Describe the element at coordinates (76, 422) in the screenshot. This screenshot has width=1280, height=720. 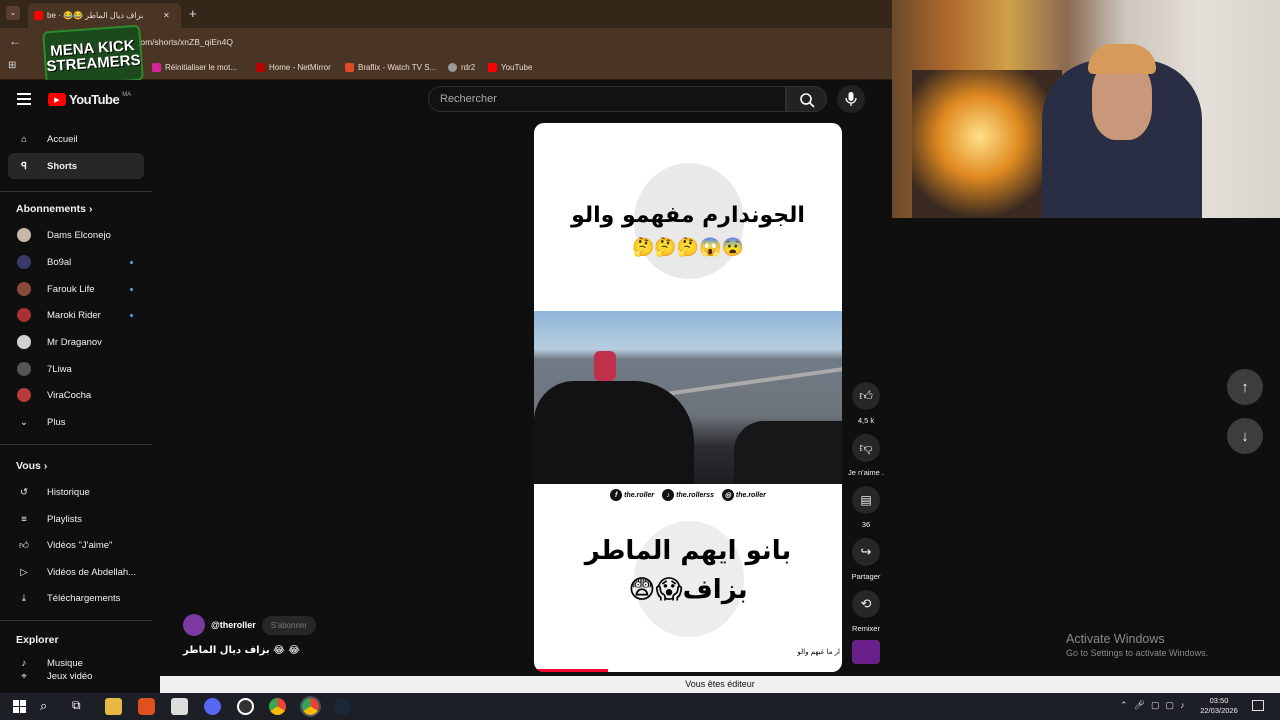
I see `sidebar-item-more: ⌄ Plus` at that location.